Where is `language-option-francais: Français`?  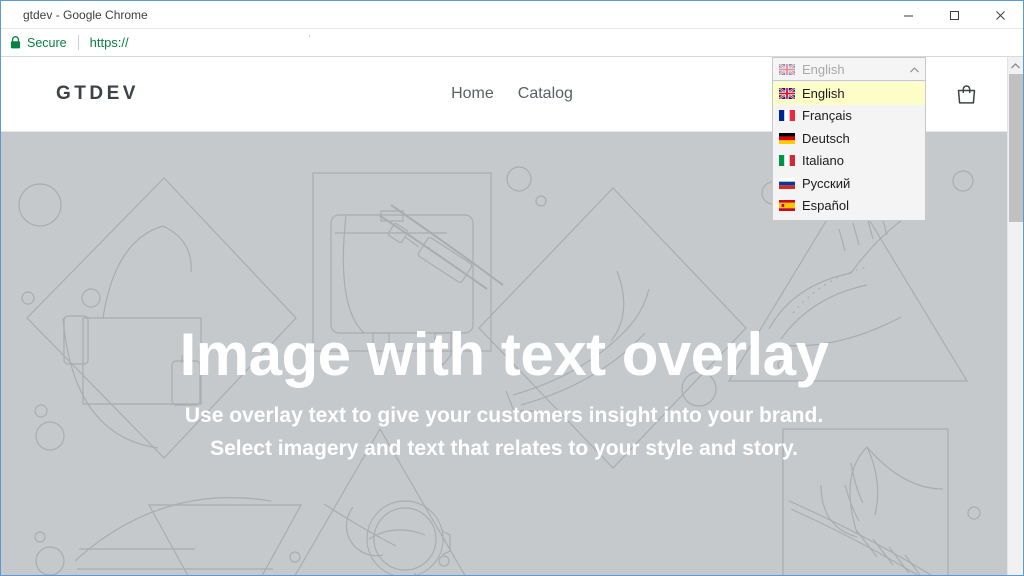
language-option-francais: Français is located at coordinates (849, 116).